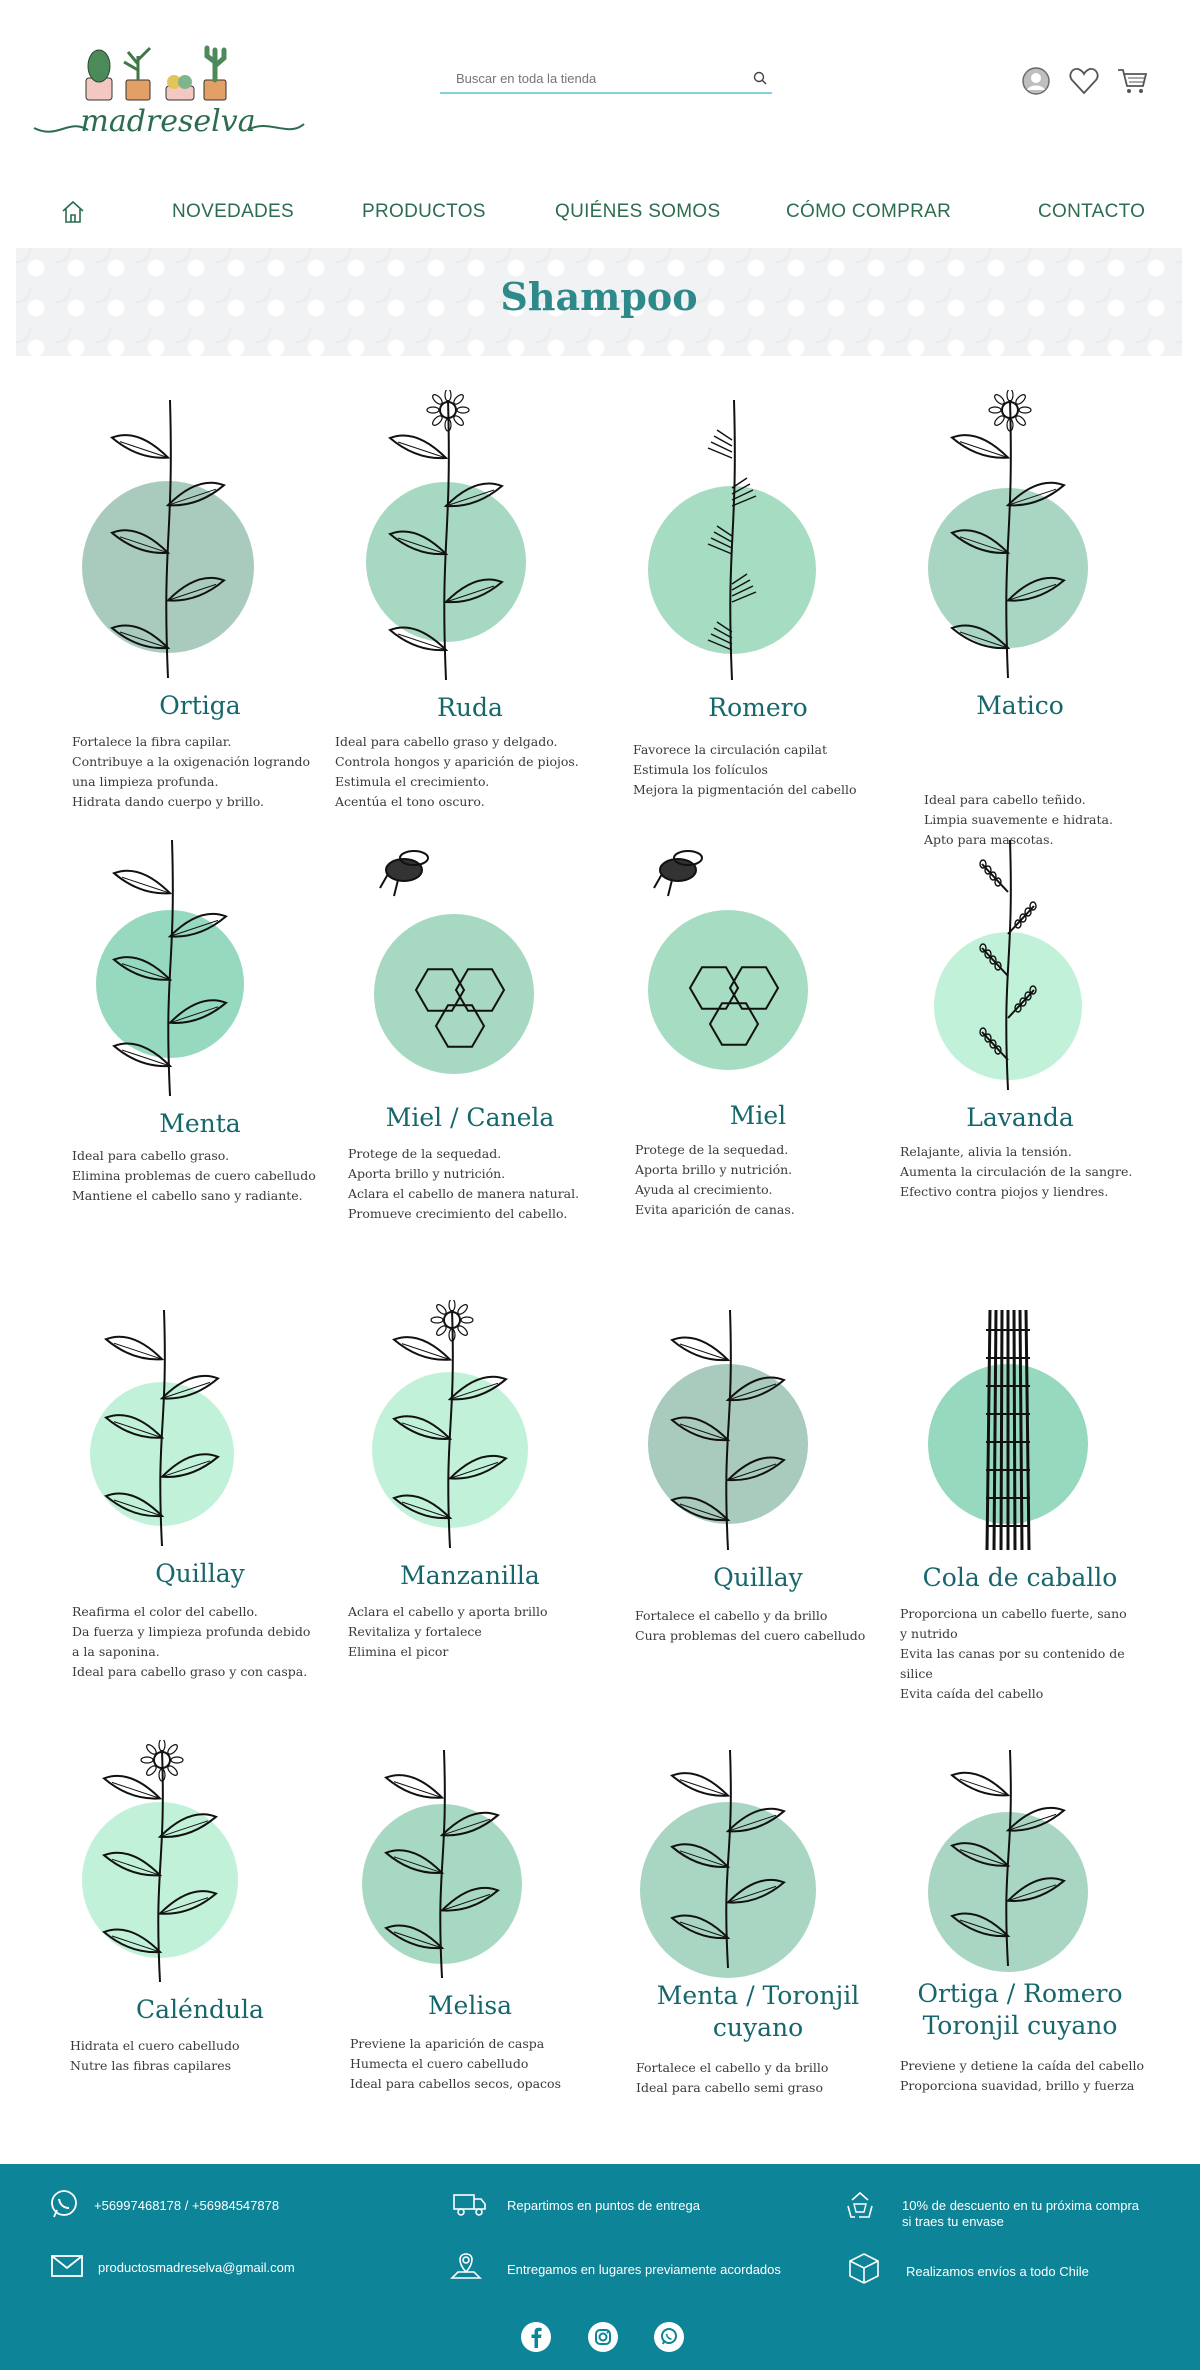 The height and width of the screenshot is (2370, 1200). What do you see at coordinates (1132, 81) in the screenshot?
I see `cart-icon` at bounding box center [1132, 81].